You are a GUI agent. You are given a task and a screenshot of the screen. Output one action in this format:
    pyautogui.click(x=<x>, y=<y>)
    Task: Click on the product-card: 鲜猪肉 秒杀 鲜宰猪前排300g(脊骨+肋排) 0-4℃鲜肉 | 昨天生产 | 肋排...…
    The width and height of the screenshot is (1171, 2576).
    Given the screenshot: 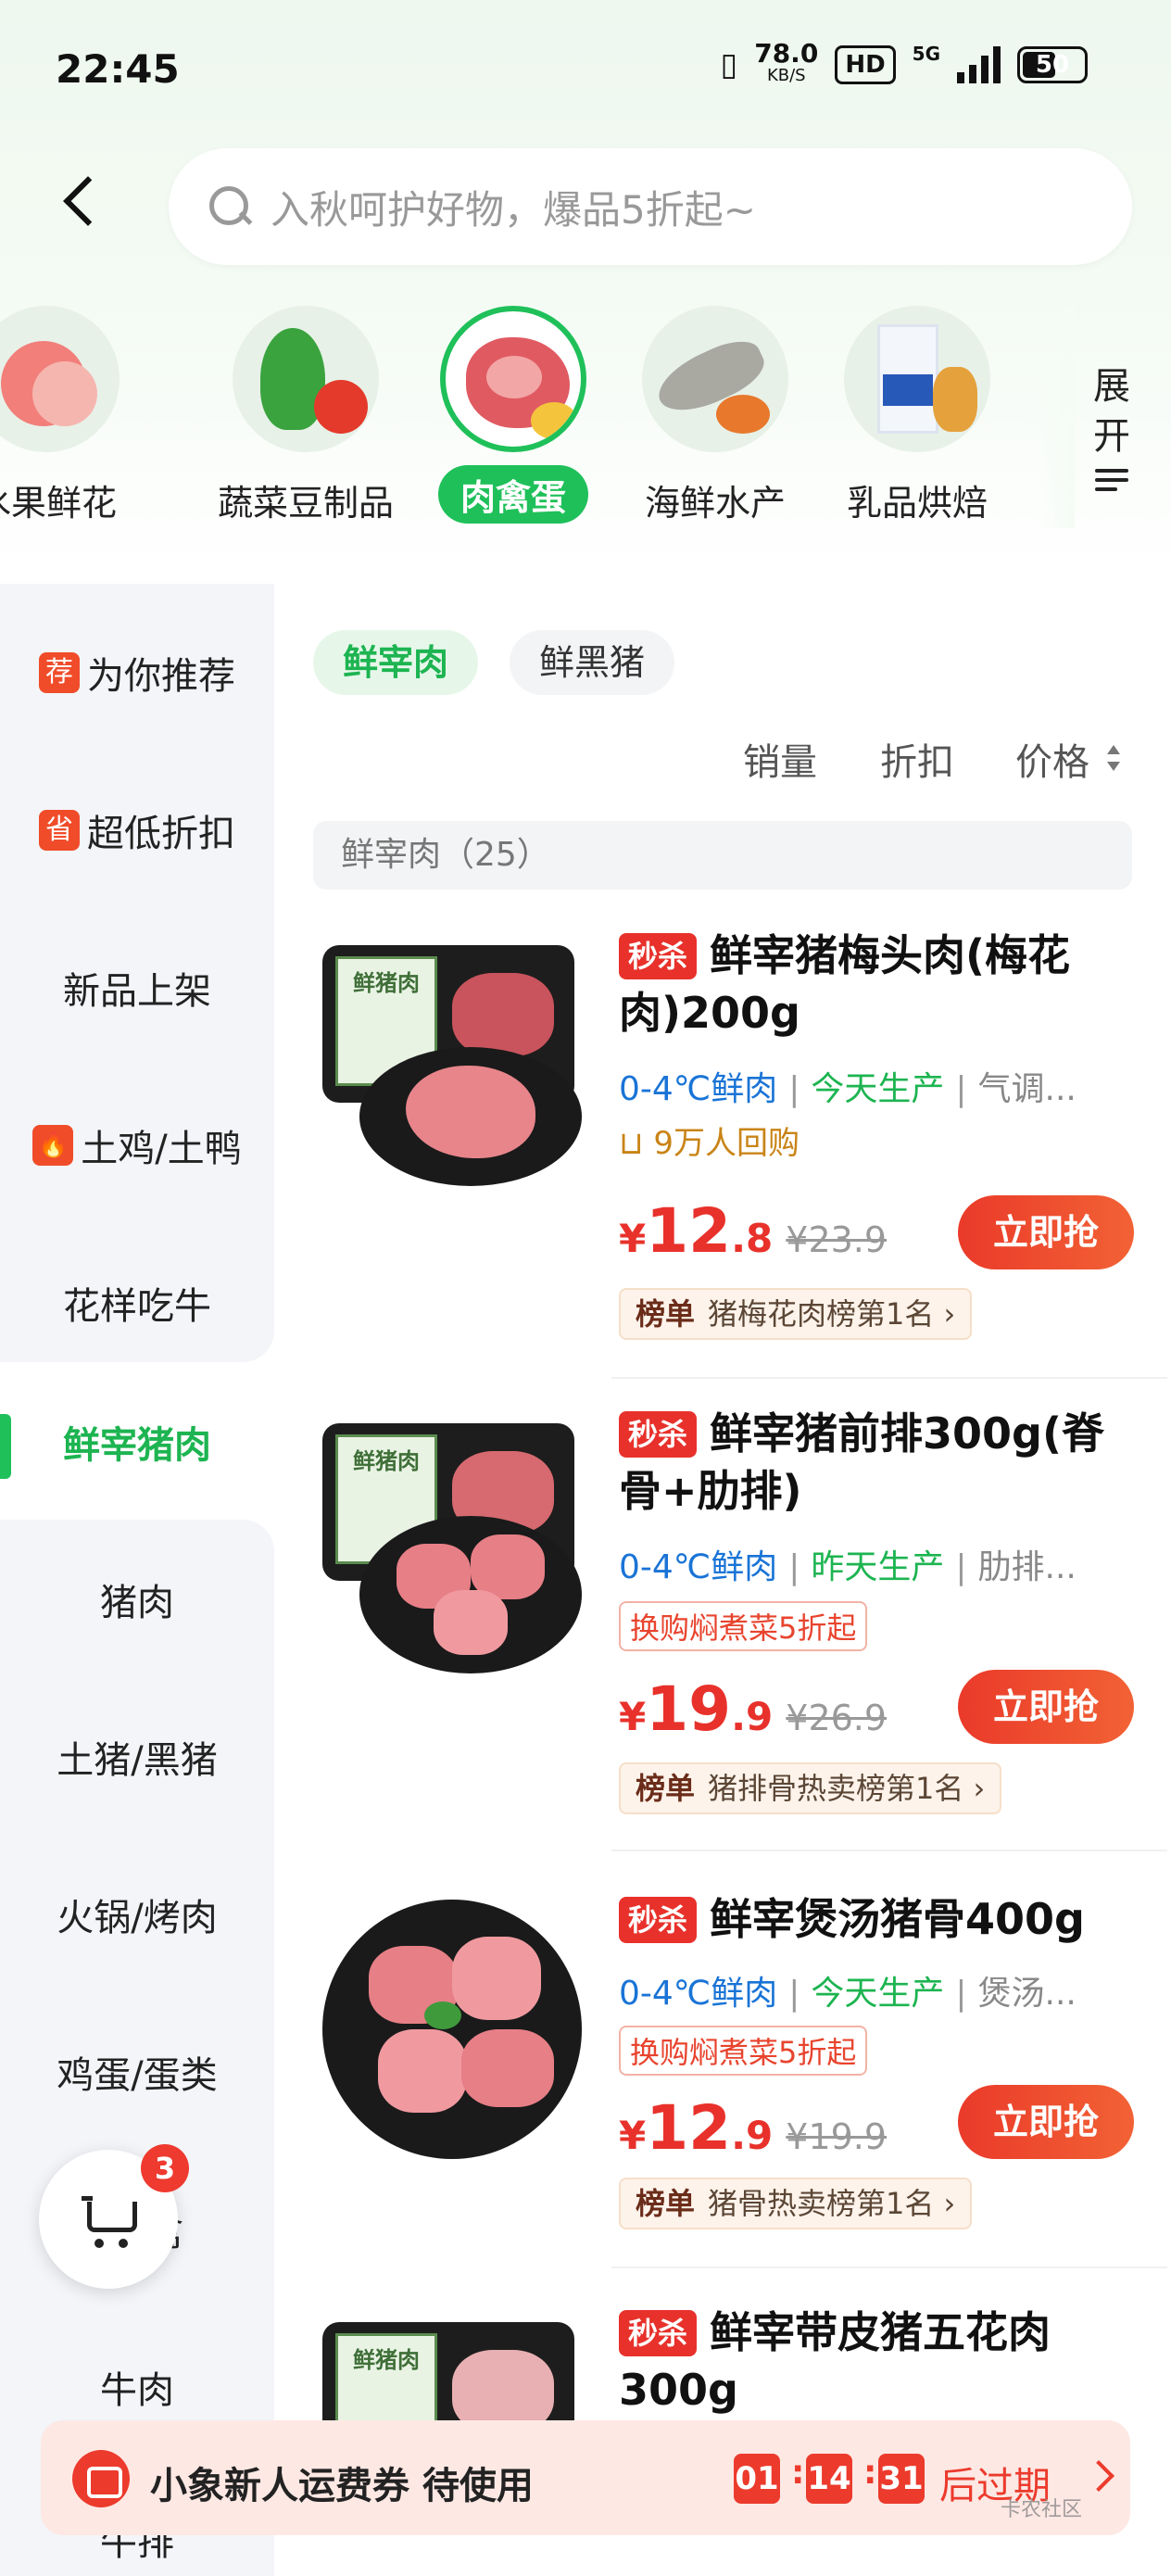 What is the action you would take?
    pyautogui.click(x=724, y=1618)
    